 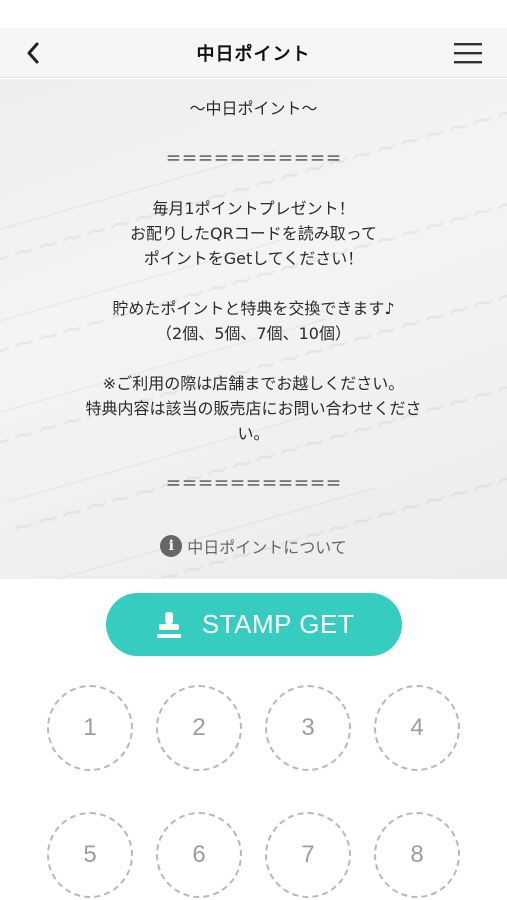 What do you see at coordinates (253, 258) in the screenshot?
I see `info-line: ポイントをGetしてください！` at bounding box center [253, 258].